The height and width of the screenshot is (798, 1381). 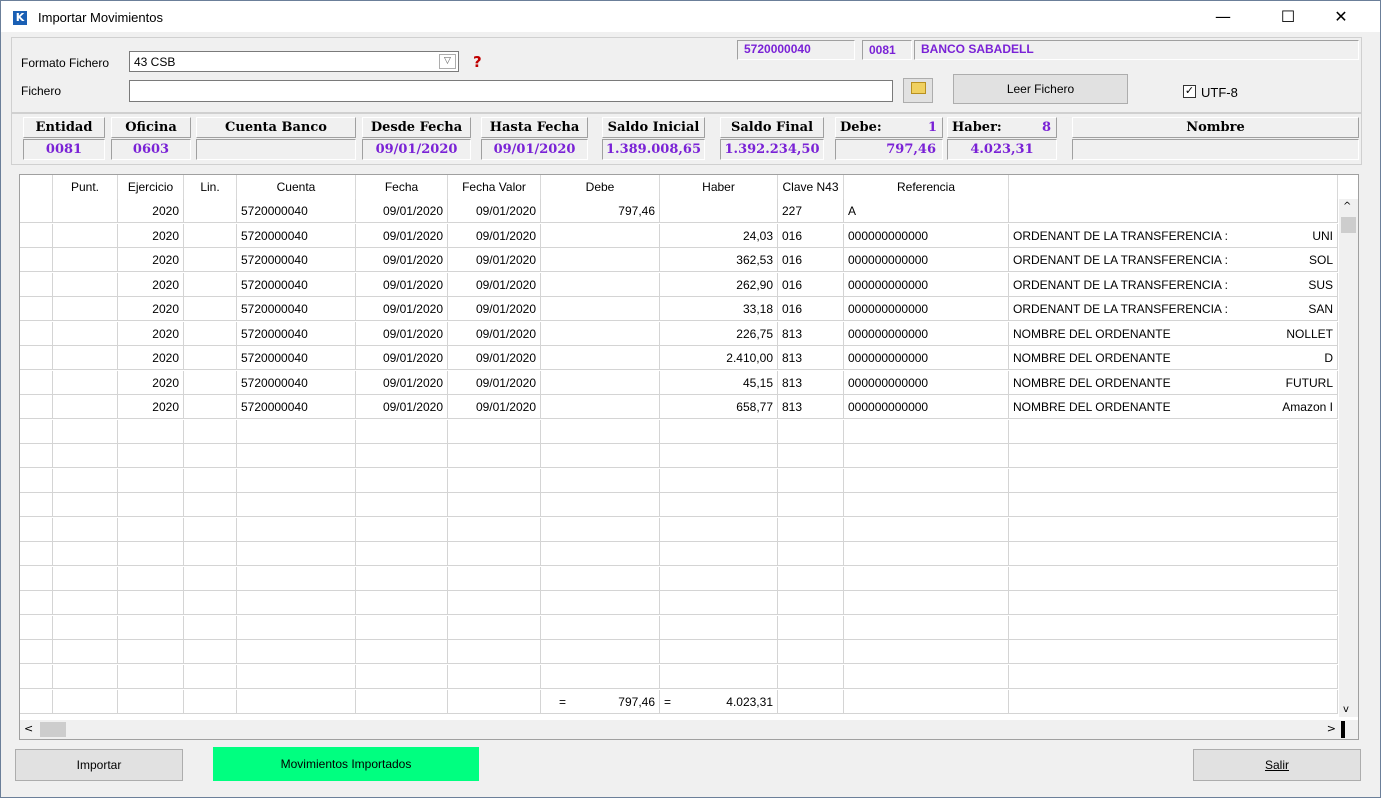 What do you see at coordinates (1341, 16) in the screenshot?
I see `close-button: ✕` at bounding box center [1341, 16].